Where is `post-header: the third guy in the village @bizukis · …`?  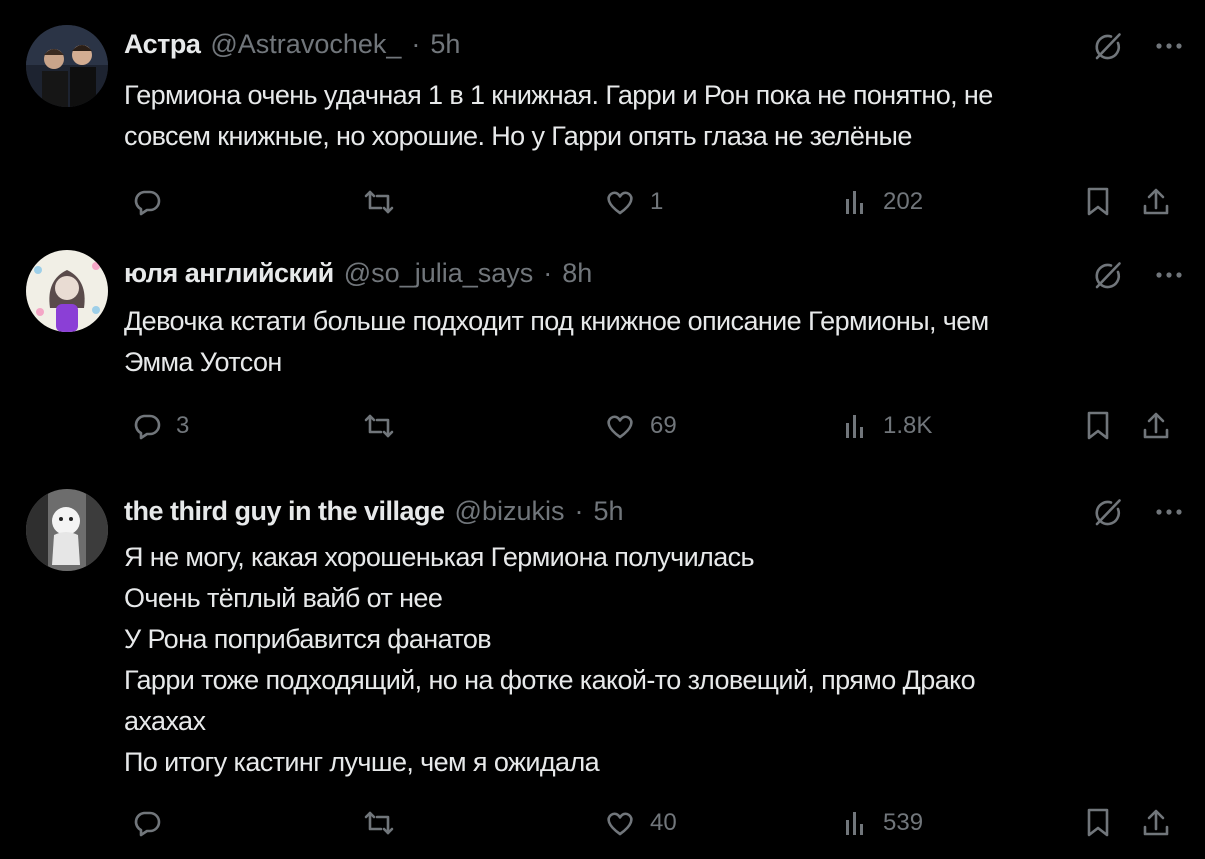
post-header: the third guy in the village @bizukis · … is located at coordinates (374, 511).